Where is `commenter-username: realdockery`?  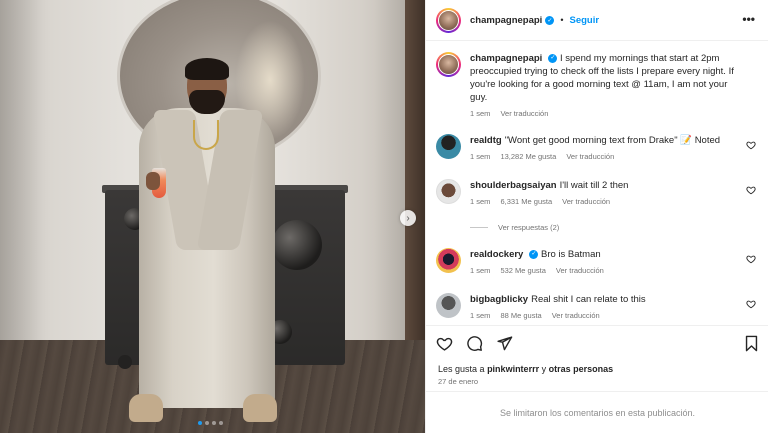
commenter-username: realdockery is located at coordinates (496, 254).